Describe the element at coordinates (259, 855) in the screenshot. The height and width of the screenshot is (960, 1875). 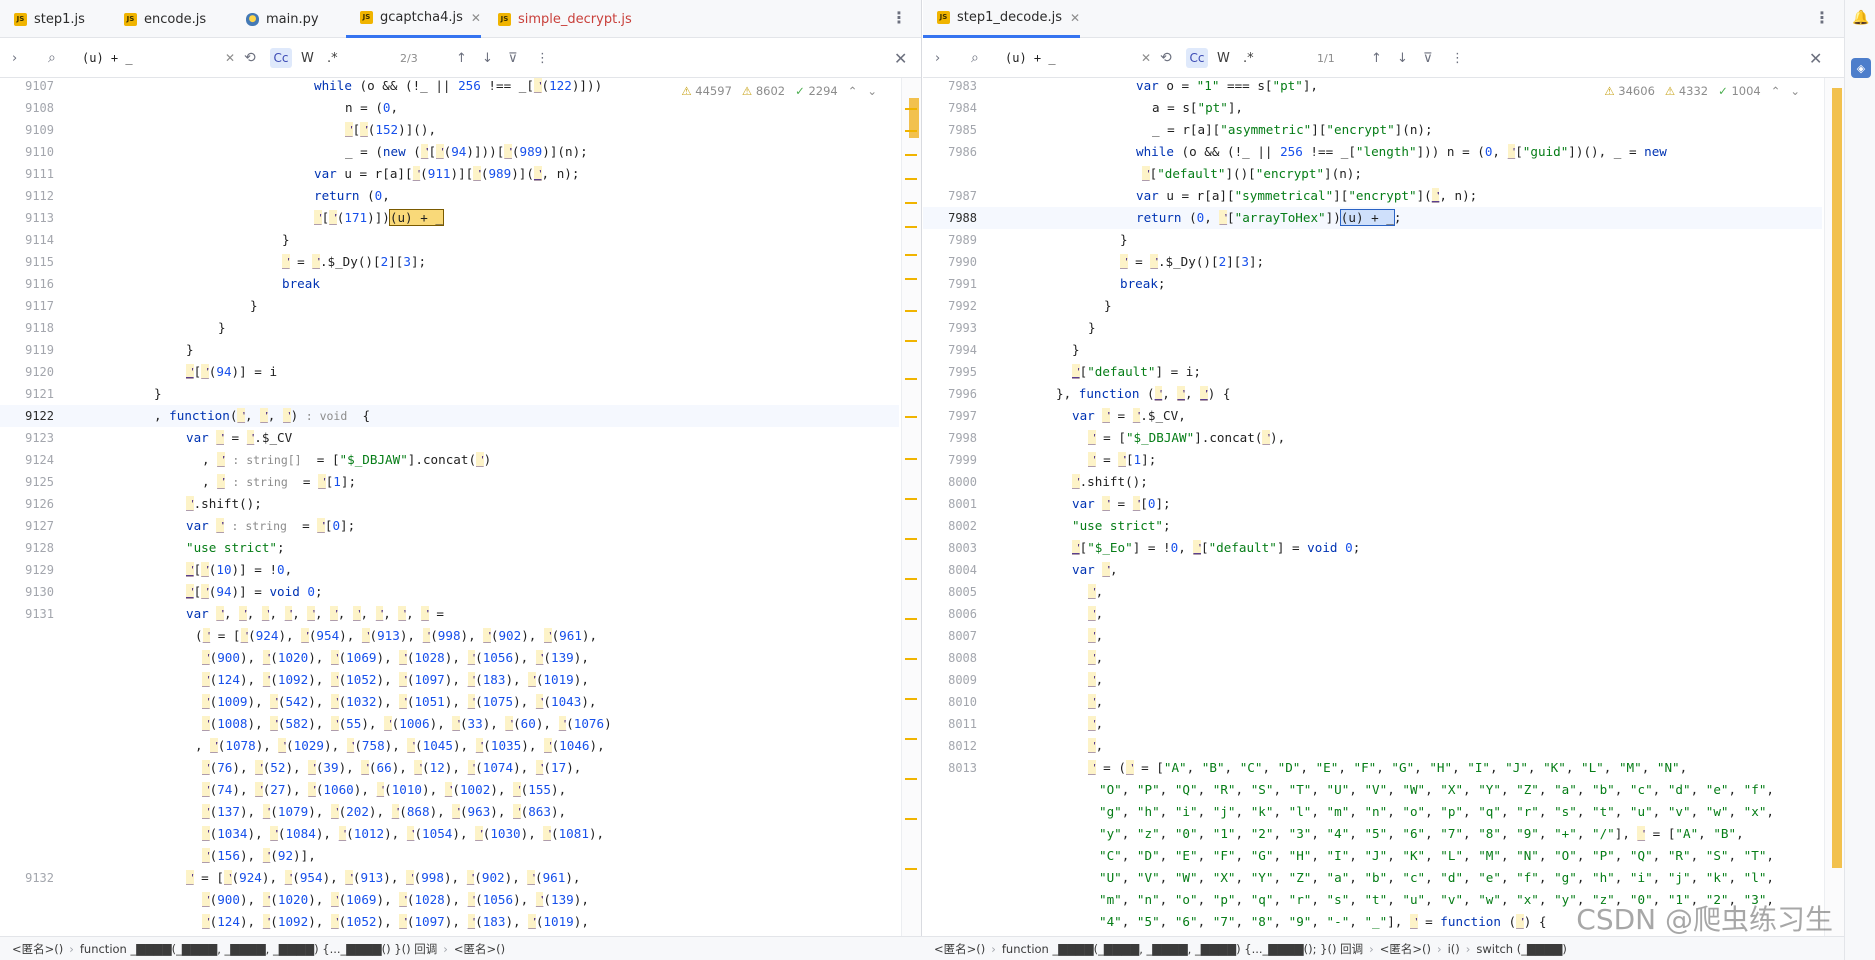
I see `code-line: _ᡃᡃᡃᡃ(156), _ᡃᡃᡃᡃ(92)],` at that location.